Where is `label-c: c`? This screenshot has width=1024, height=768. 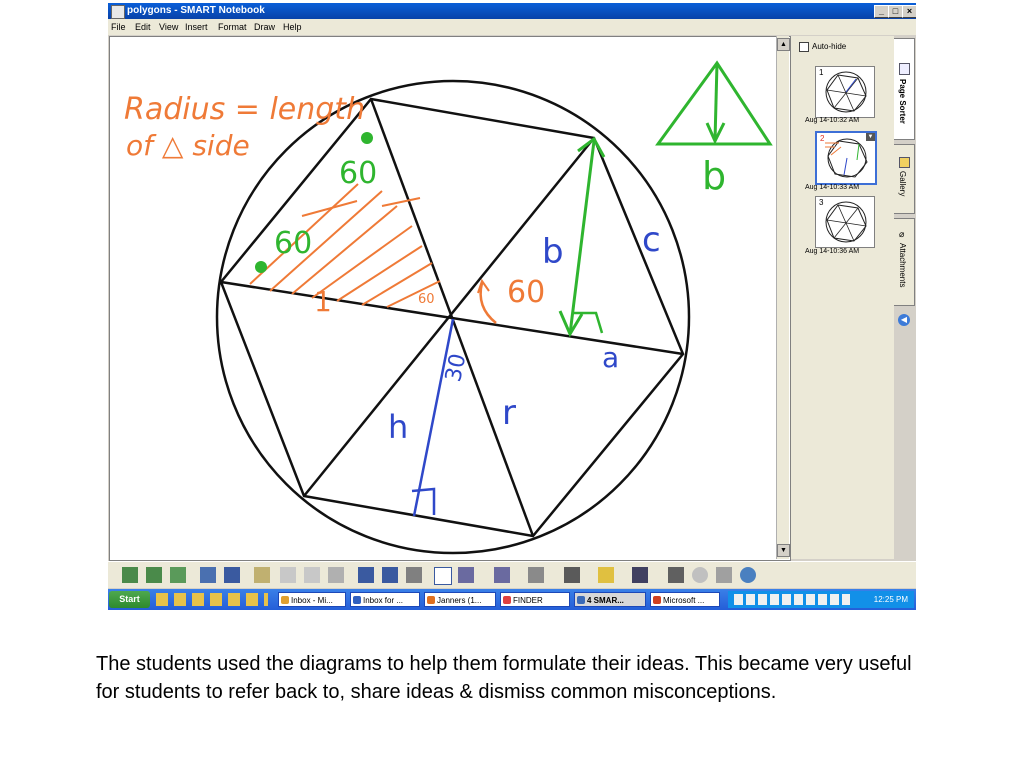 label-c: c is located at coordinates (651, 240).